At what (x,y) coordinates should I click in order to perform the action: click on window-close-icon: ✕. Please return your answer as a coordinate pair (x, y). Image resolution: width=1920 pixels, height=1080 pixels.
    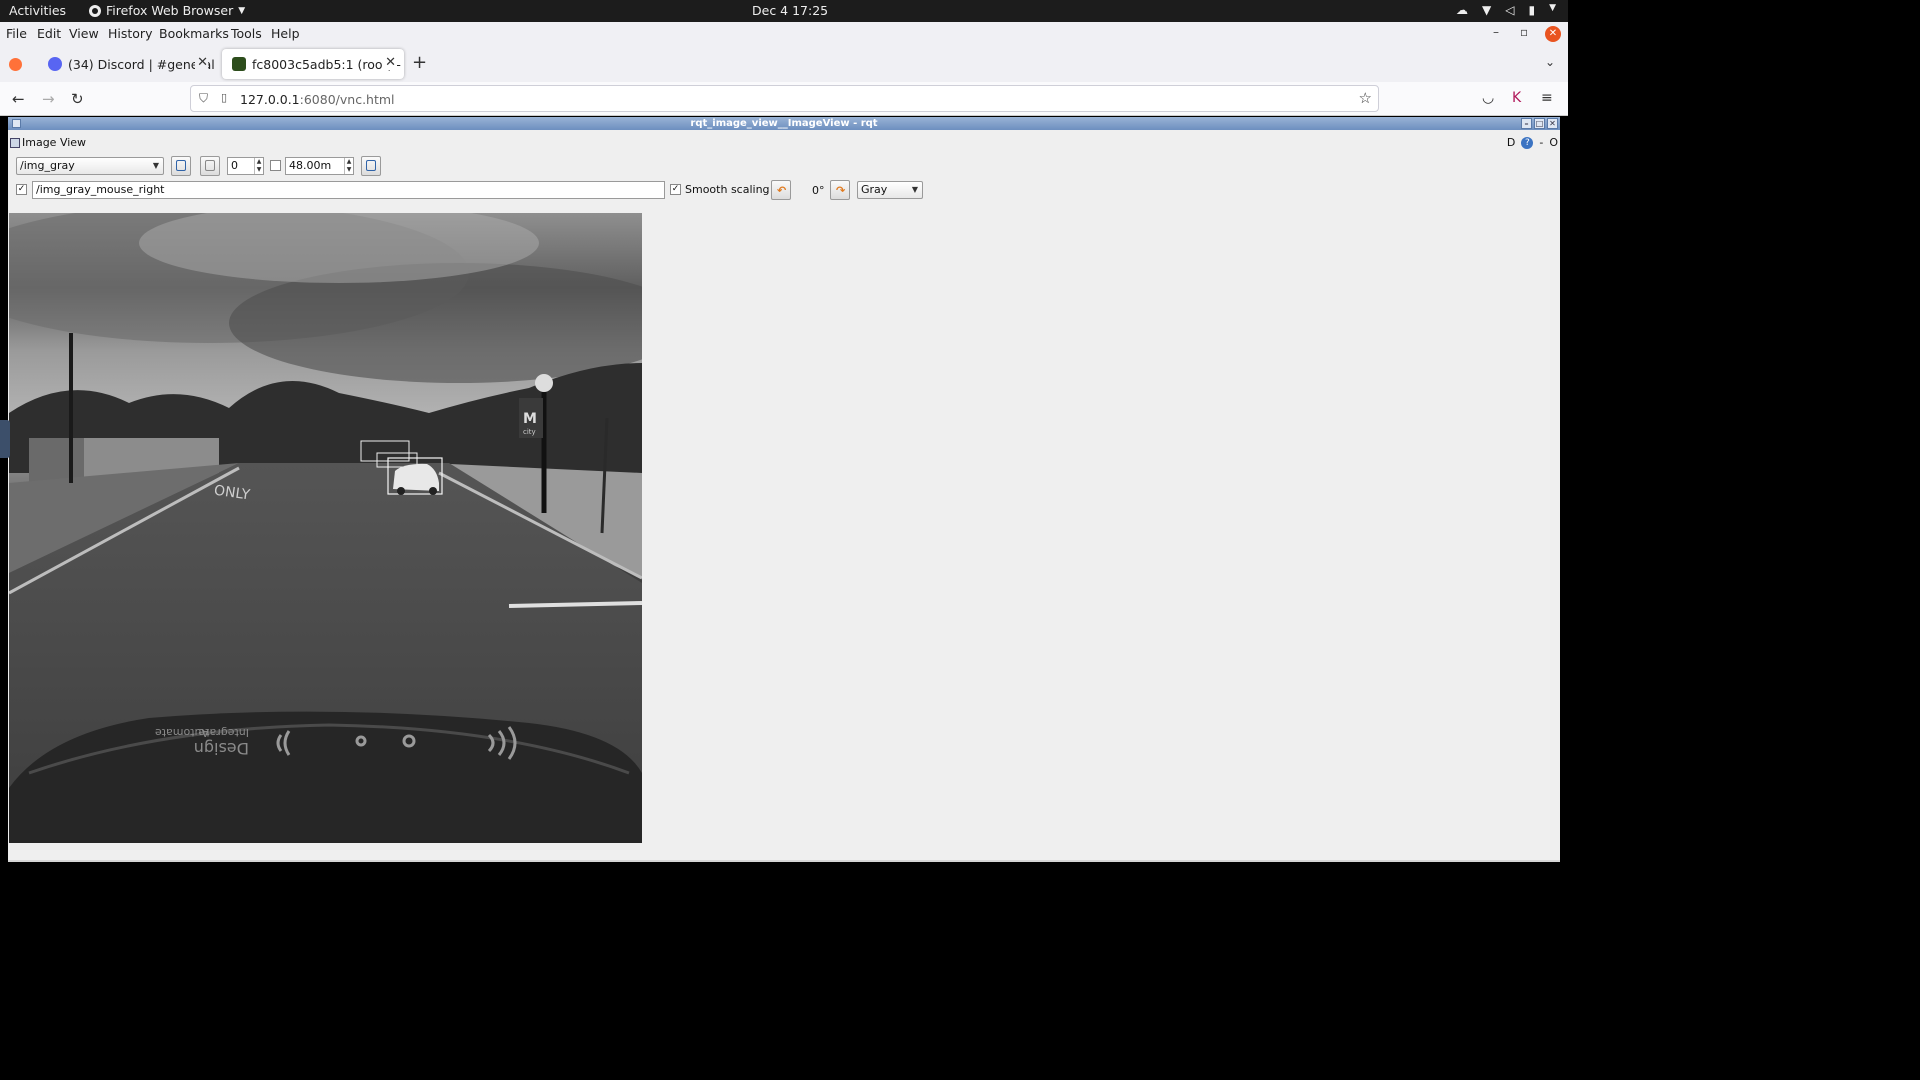
    Looking at the image, I should click on (1553, 34).